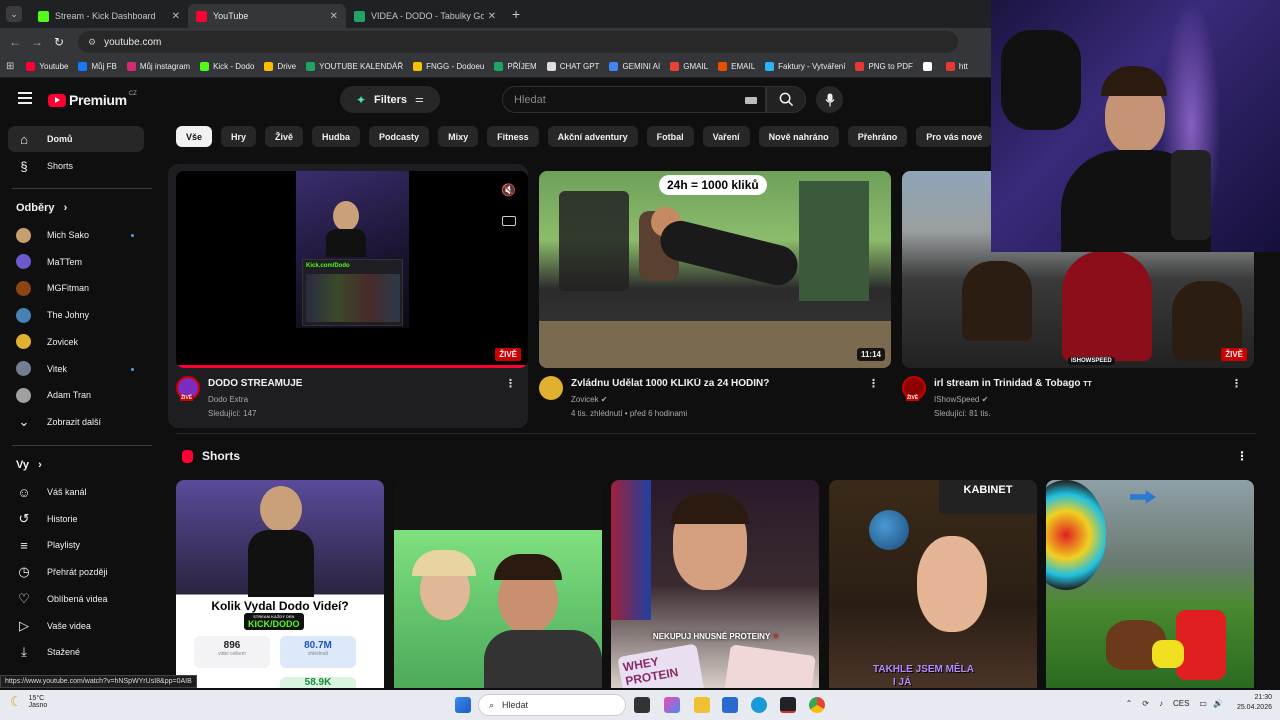 Image resolution: width=1280 pixels, height=720 pixels. I want to click on video-title: DODO STREAMUJE, so click(358, 383).